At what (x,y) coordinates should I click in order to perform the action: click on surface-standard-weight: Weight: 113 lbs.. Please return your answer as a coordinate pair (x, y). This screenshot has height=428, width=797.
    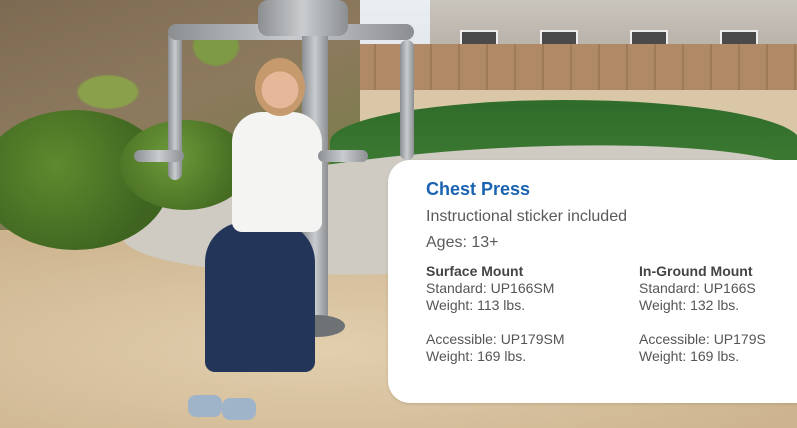
    Looking at the image, I should click on (476, 305).